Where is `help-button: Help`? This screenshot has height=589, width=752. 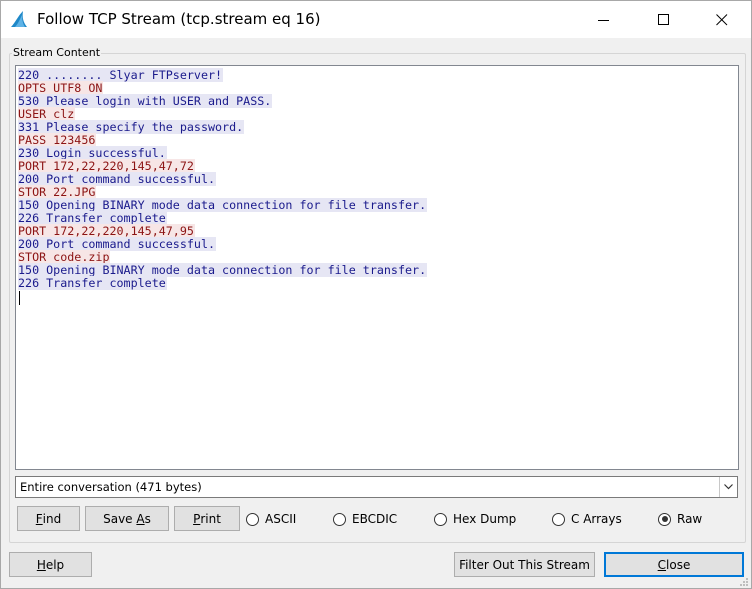 help-button: Help is located at coordinates (50, 564).